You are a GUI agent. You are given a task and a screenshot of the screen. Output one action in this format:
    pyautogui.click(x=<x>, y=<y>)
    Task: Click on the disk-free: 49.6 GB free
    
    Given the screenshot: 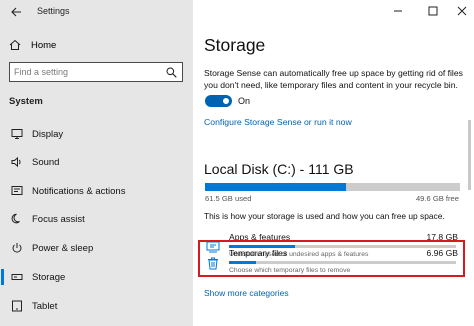 What is the action you would take?
    pyautogui.click(x=437, y=198)
    